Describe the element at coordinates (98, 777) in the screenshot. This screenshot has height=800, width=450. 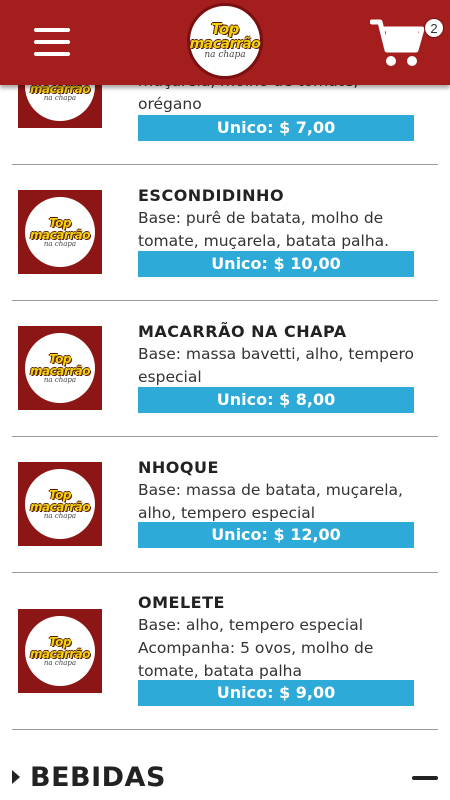
I see `section-title: BEBIDAS` at that location.